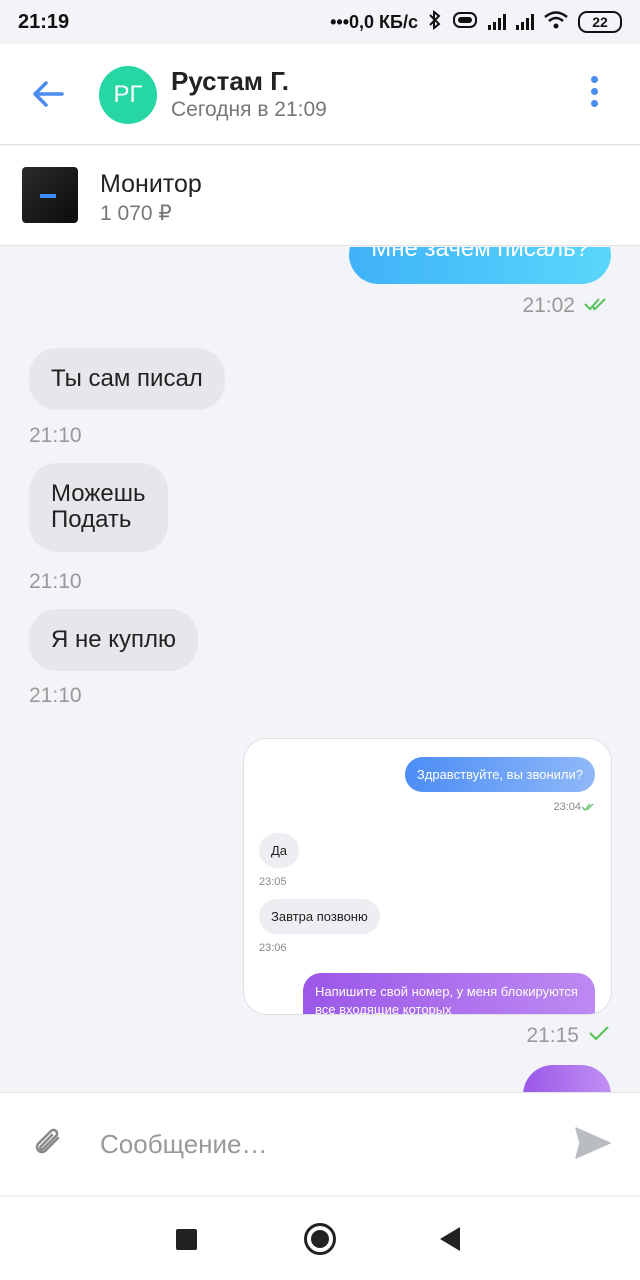 The image size is (640, 1280). Describe the element at coordinates (273, 948) in the screenshot. I see `embedded-time: 23:06` at that location.